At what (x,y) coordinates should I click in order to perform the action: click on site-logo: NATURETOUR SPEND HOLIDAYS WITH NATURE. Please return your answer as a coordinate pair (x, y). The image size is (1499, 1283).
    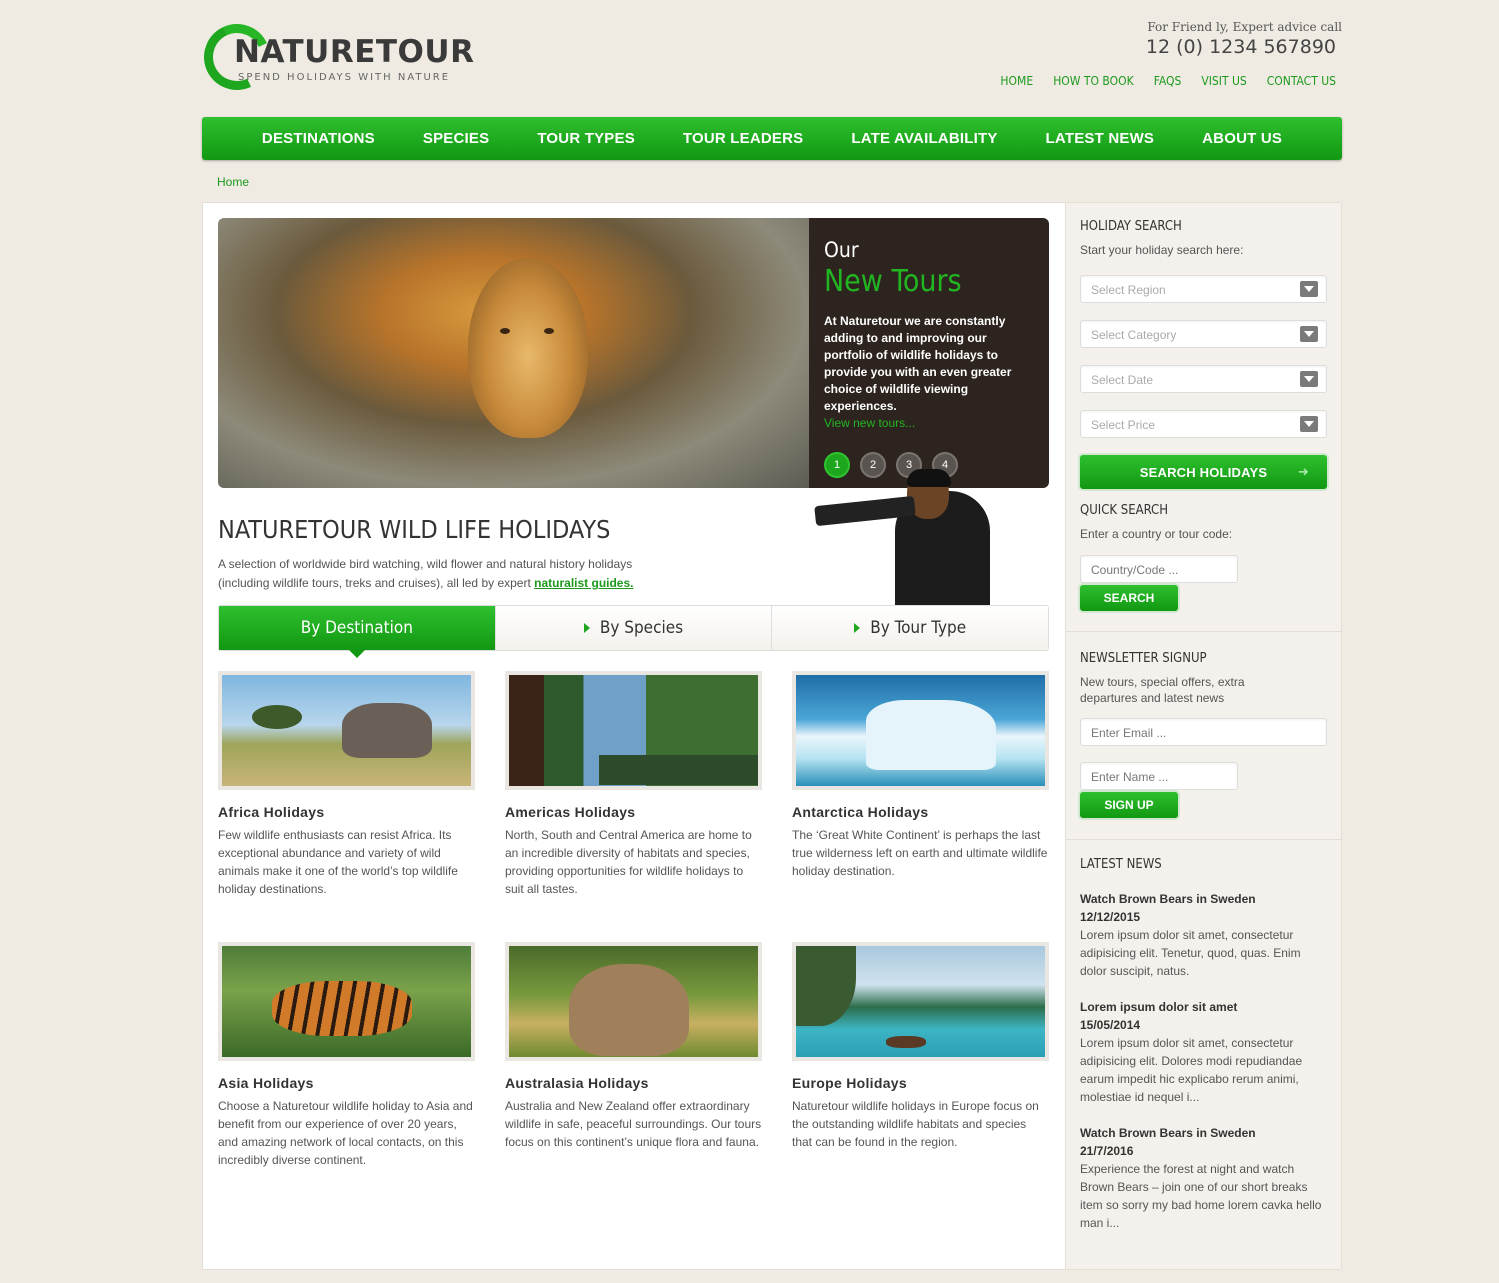
    Looking at the image, I should click on (334, 57).